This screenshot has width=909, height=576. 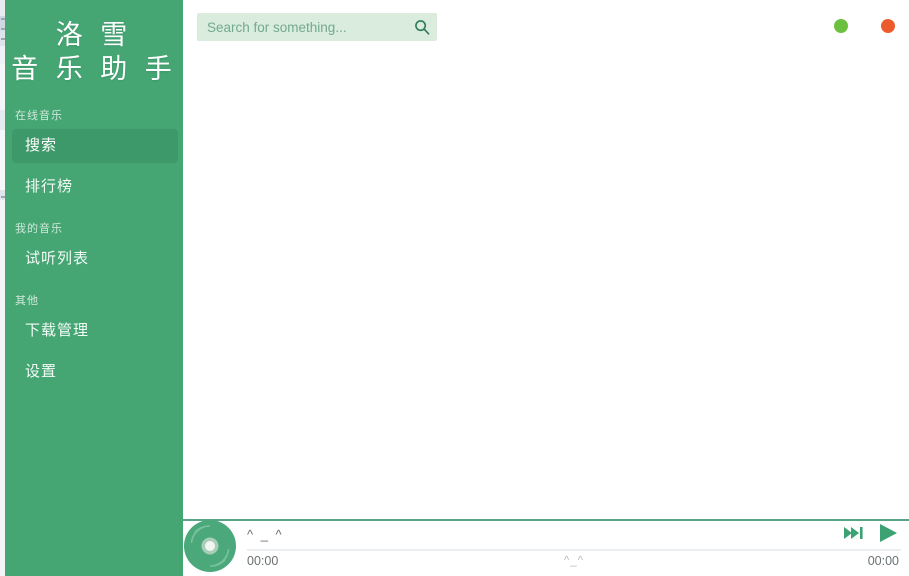 I want to click on sidebar-section-label-my-music: 我的音乐, so click(x=39, y=229).